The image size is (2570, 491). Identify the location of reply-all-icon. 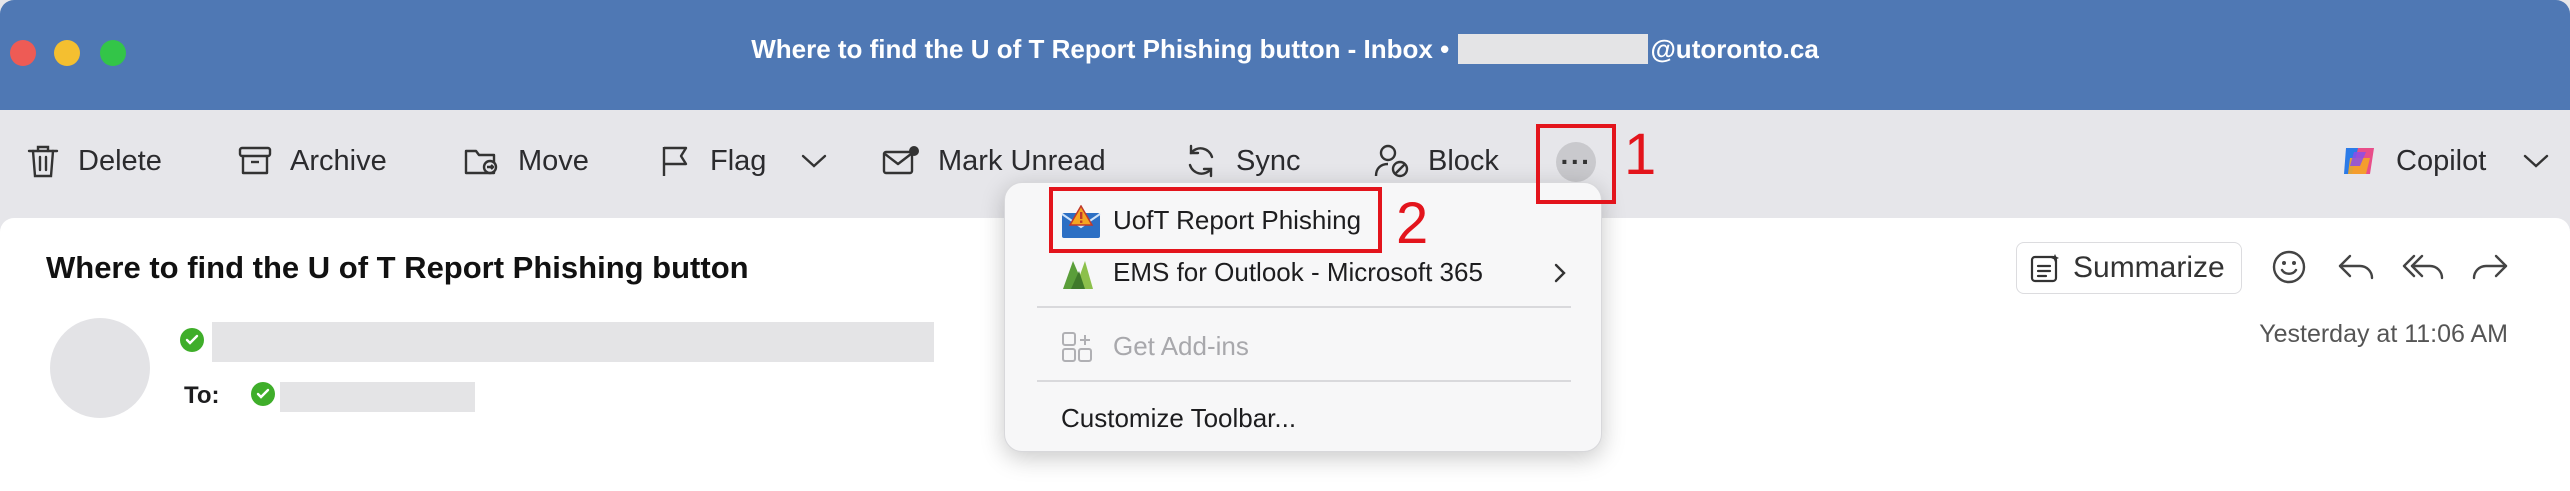
(2424, 267).